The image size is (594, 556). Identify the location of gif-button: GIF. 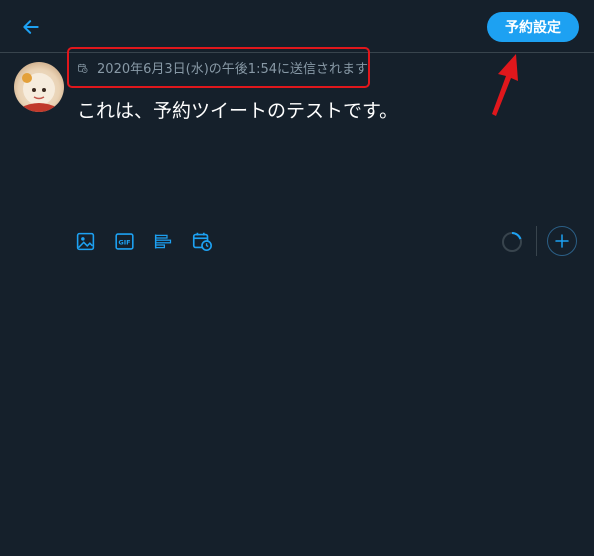
(124, 241).